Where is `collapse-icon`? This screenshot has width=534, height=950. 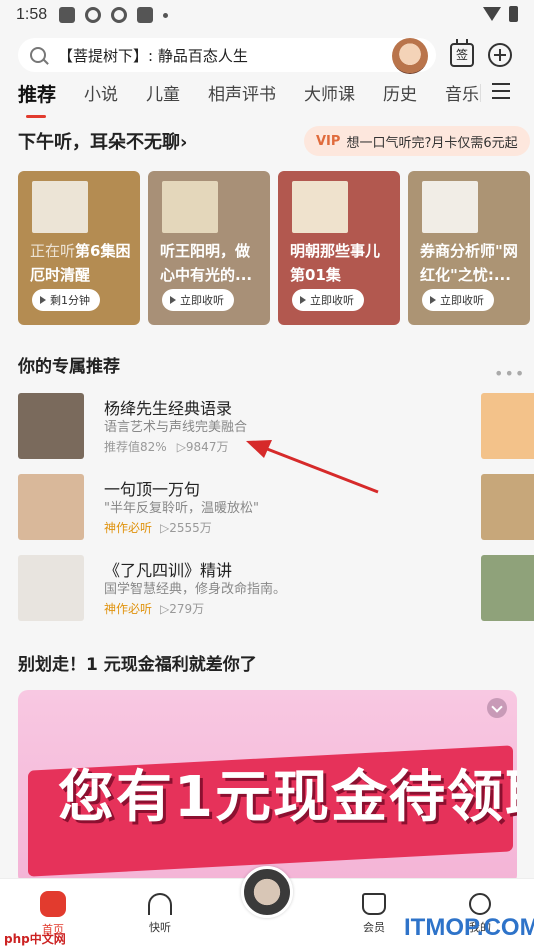 collapse-icon is located at coordinates (497, 708).